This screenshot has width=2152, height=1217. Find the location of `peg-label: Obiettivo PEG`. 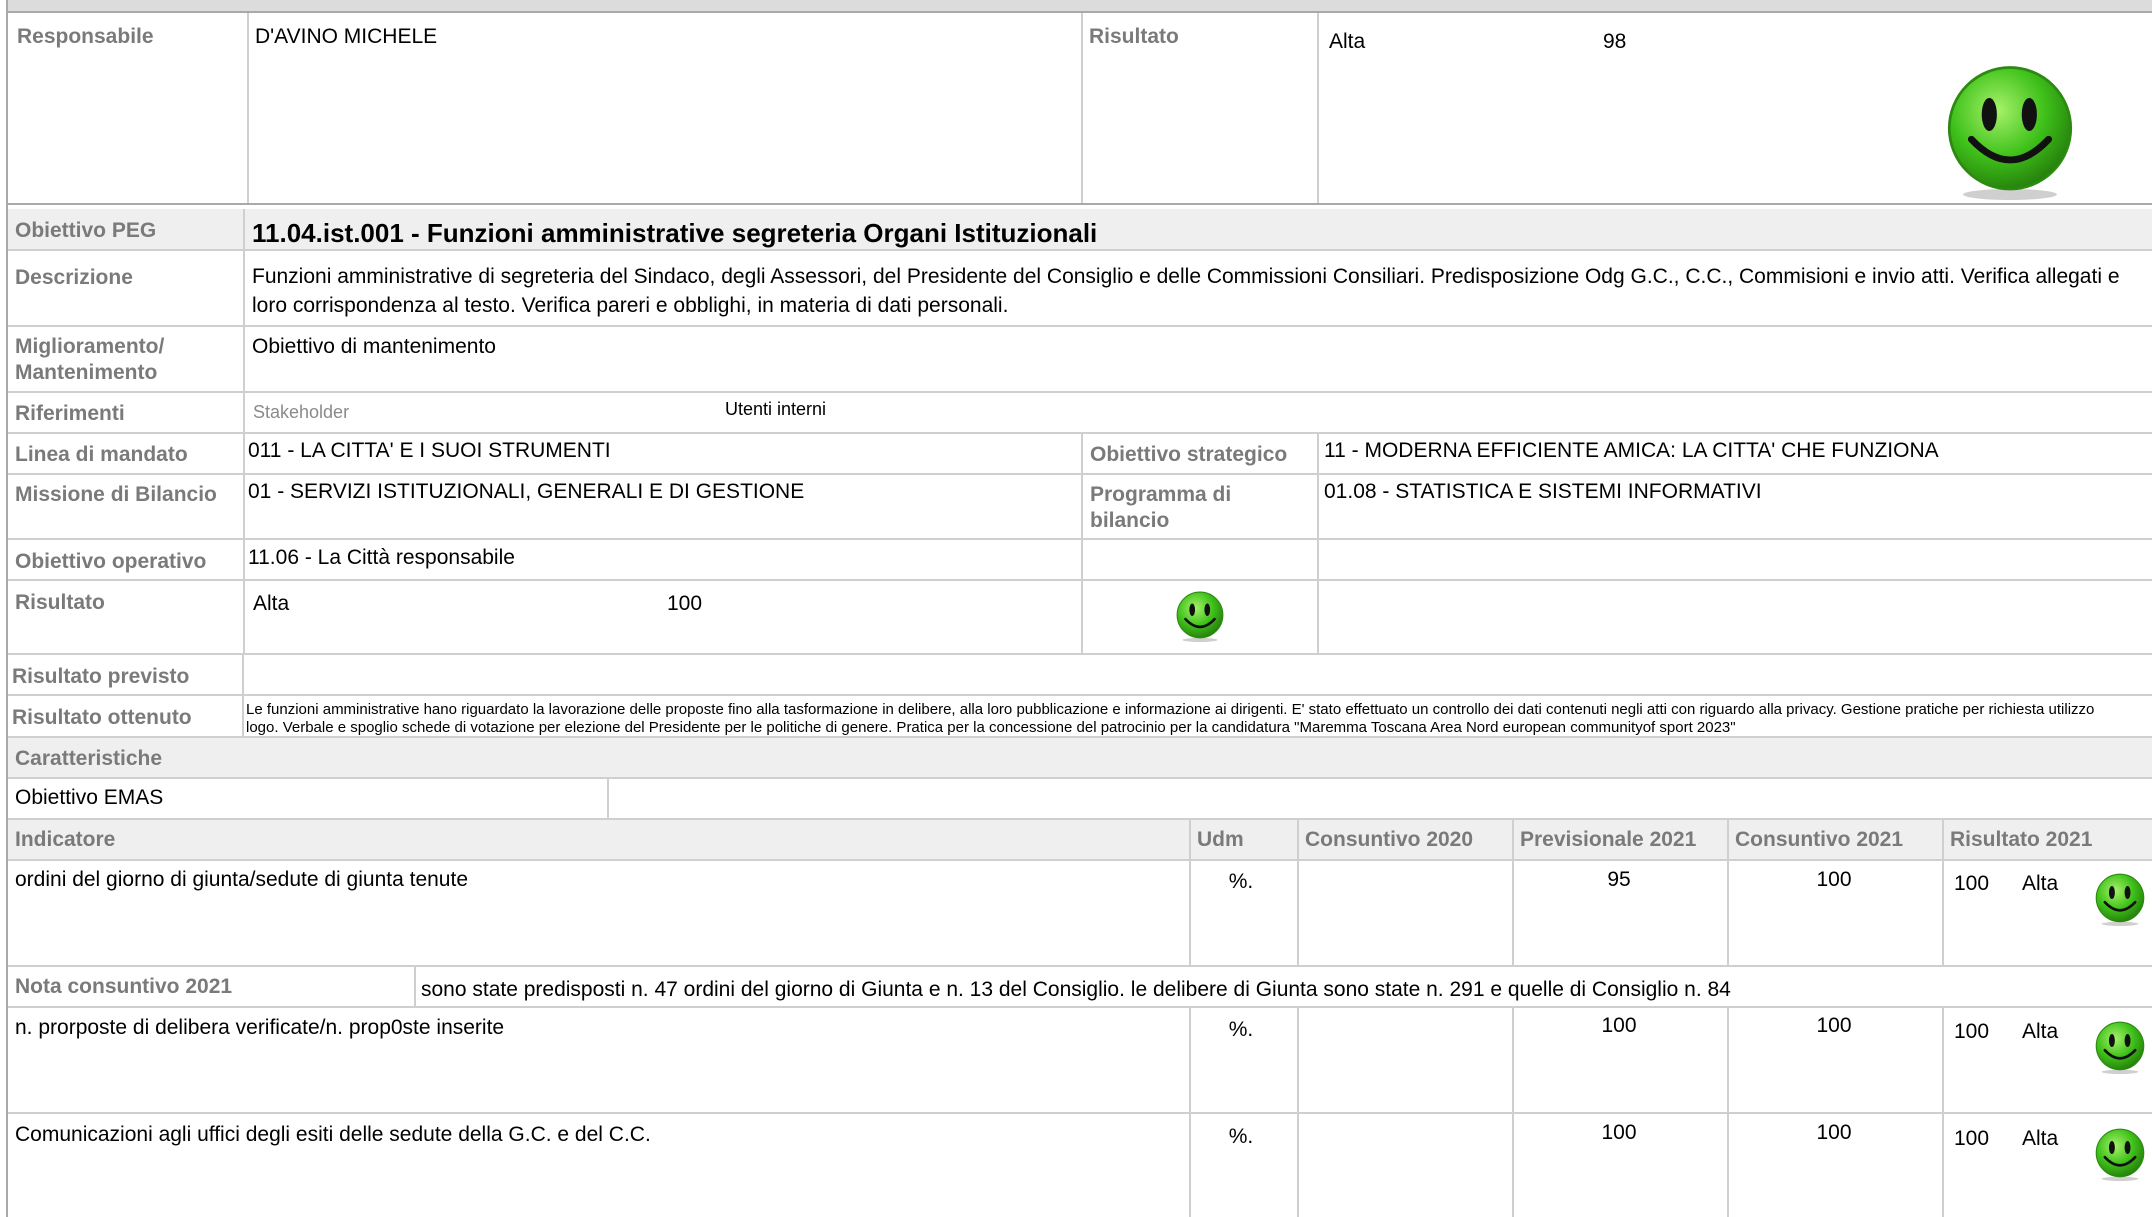

peg-label: Obiettivo PEG is located at coordinates (86, 230).